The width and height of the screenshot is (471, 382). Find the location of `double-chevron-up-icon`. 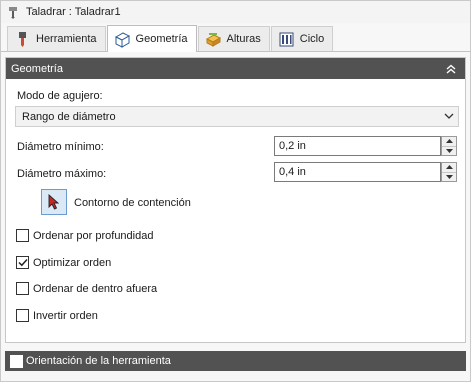

double-chevron-up-icon is located at coordinates (451, 69).